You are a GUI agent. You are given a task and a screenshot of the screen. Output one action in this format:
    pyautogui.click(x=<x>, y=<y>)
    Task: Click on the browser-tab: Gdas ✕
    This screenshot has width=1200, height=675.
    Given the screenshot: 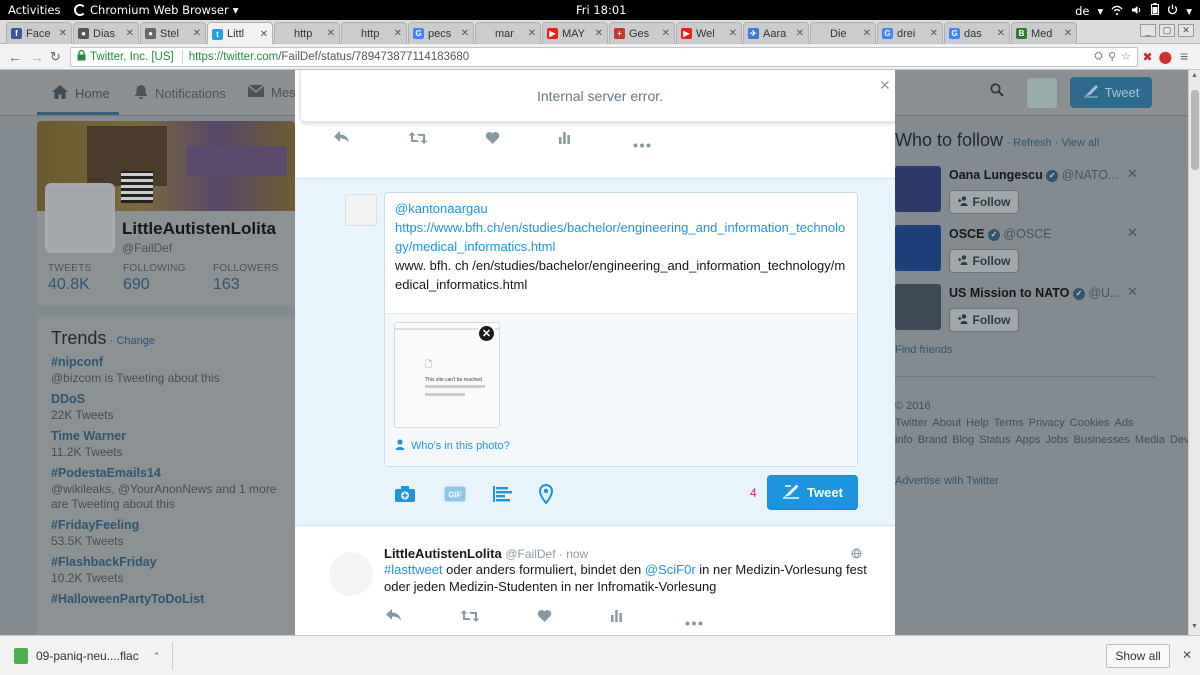 What is the action you would take?
    pyautogui.click(x=977, y=33)
    